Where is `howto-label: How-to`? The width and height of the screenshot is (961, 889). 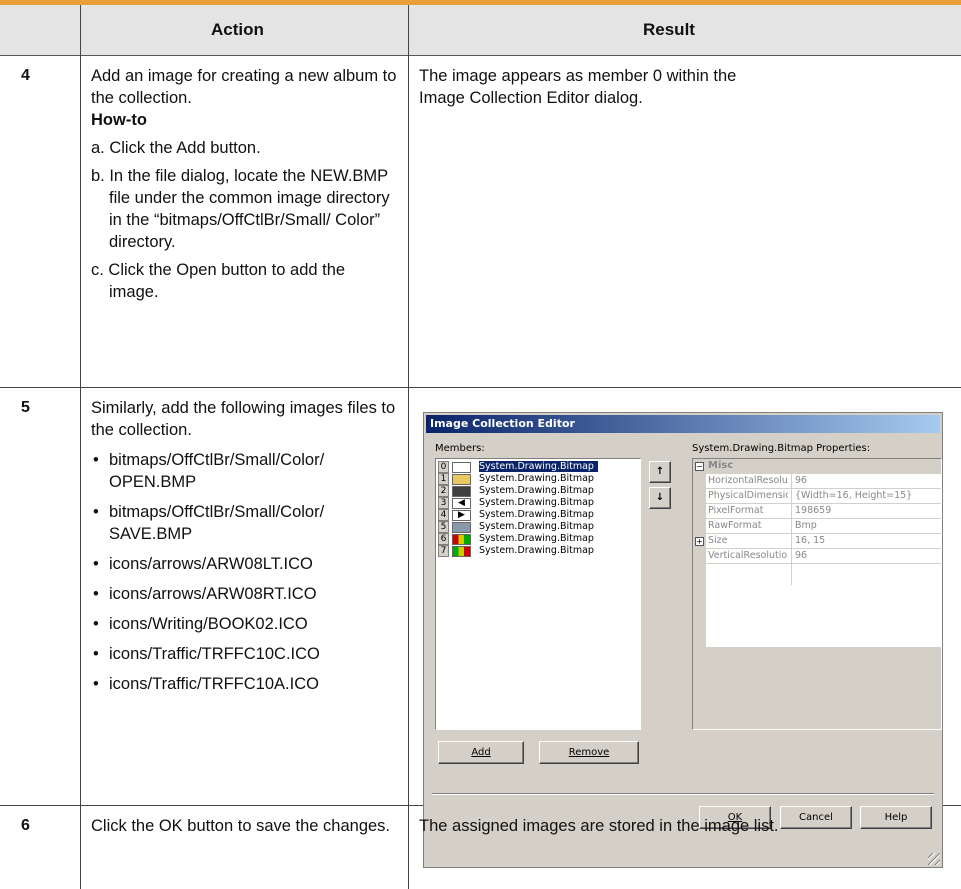
howto-label: How-to is located at coordinates (119, 120).